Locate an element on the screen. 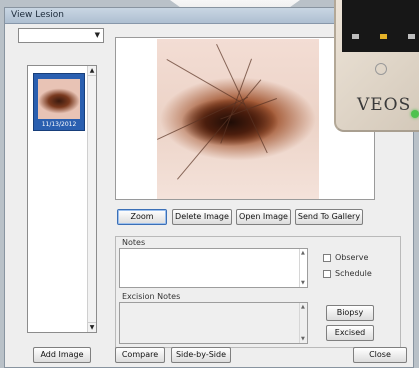 This screenshot has height=368, width=419. send-to-gallery-button: Send To Gallery is located at coordinates (329, 217).